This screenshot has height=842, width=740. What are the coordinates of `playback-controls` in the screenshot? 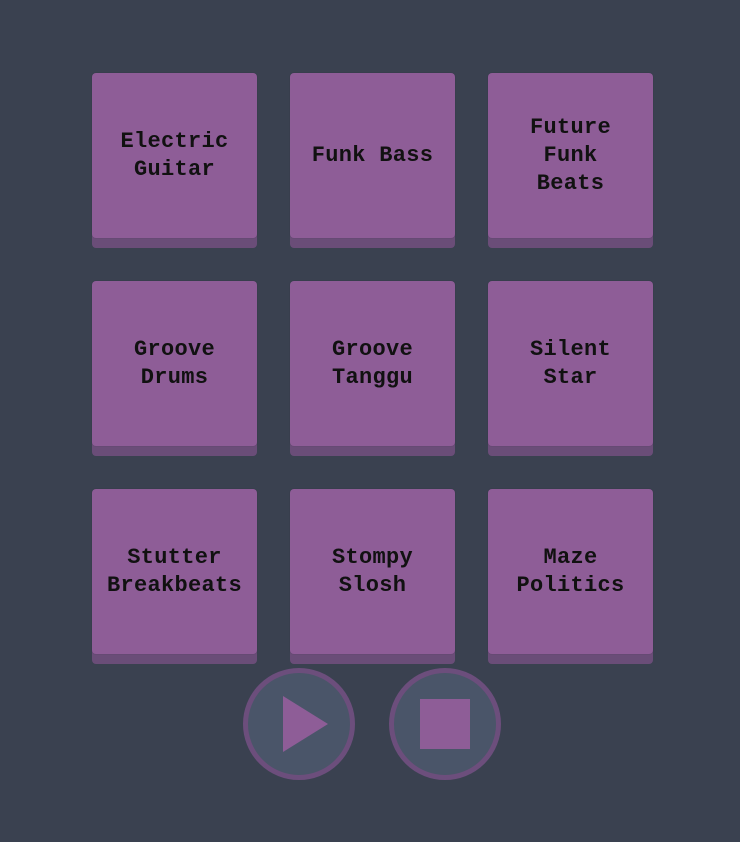 It's located at (372, 724).